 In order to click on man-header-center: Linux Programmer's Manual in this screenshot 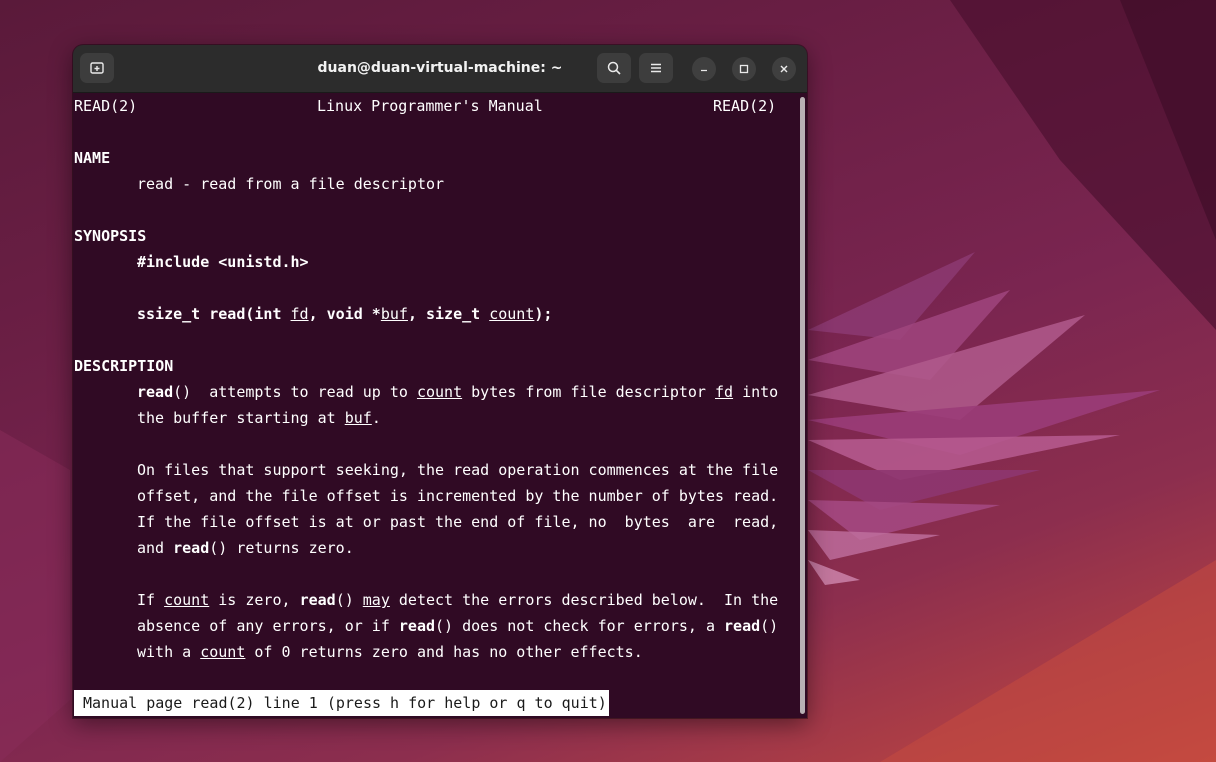, I will do `click(430, 106)`.